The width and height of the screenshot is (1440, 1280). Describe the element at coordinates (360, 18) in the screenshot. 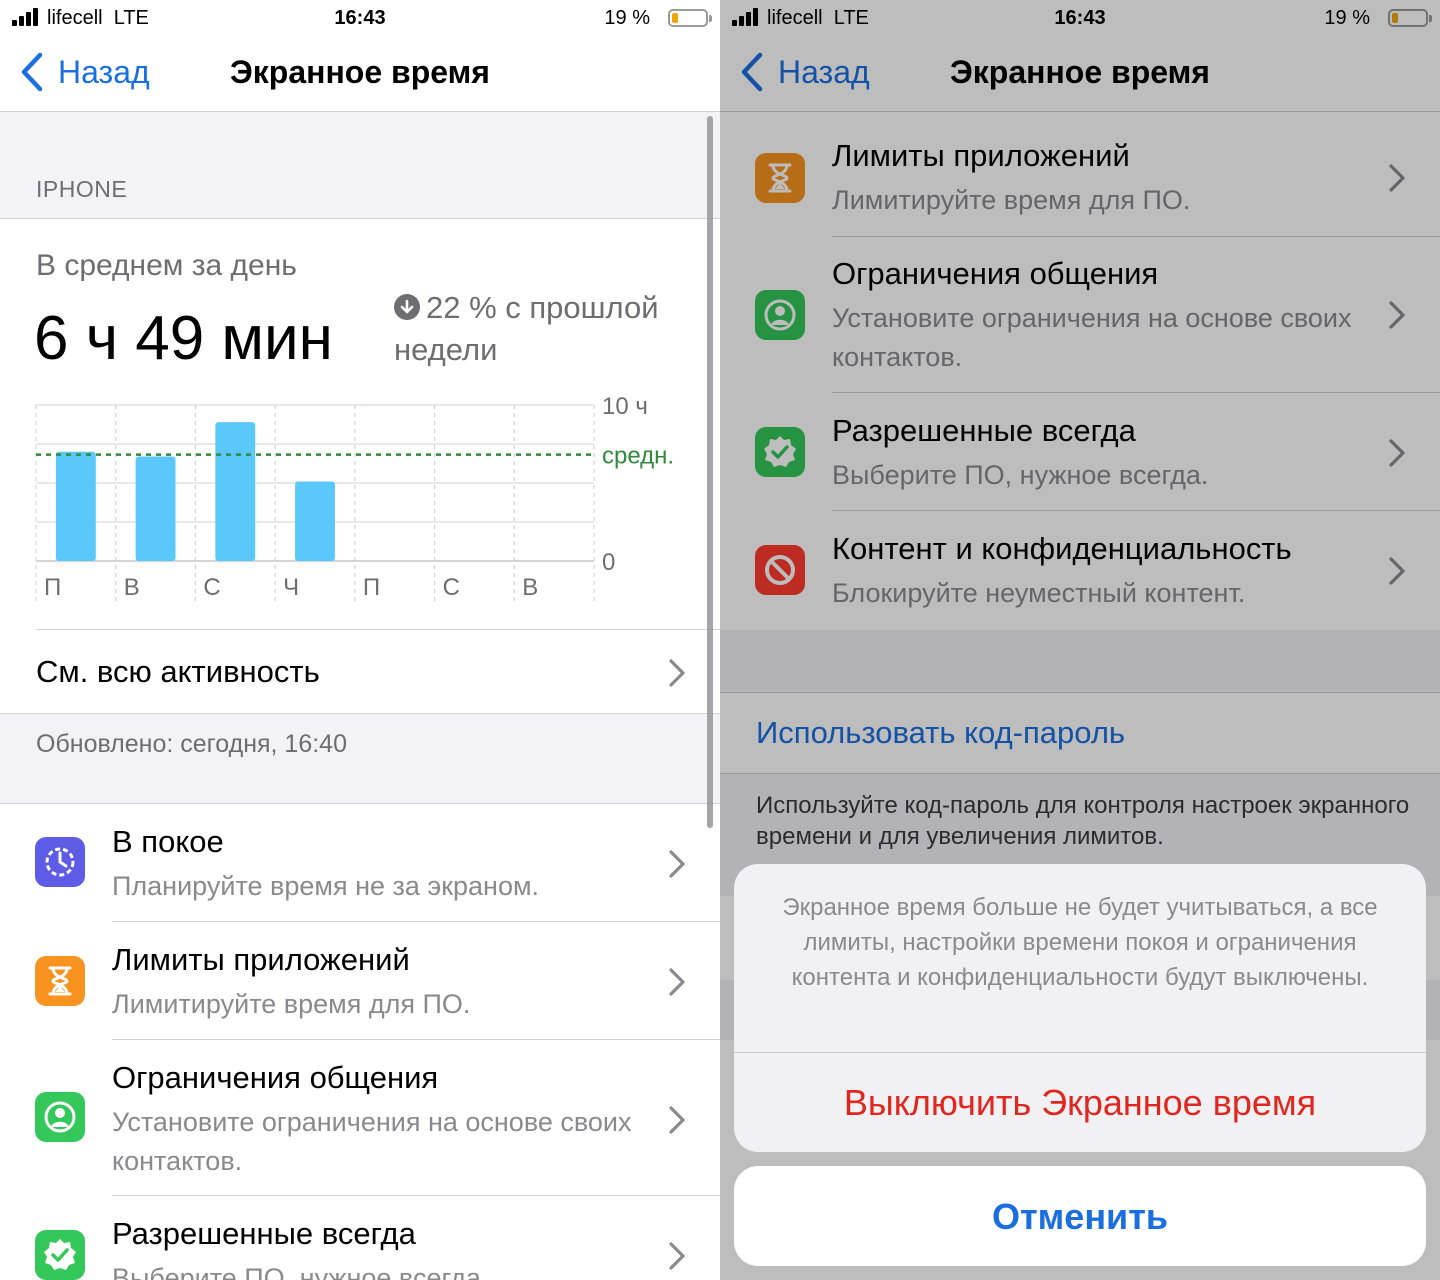

I see `status-bar: lifecell LTE 16:43 19 %` at that location.